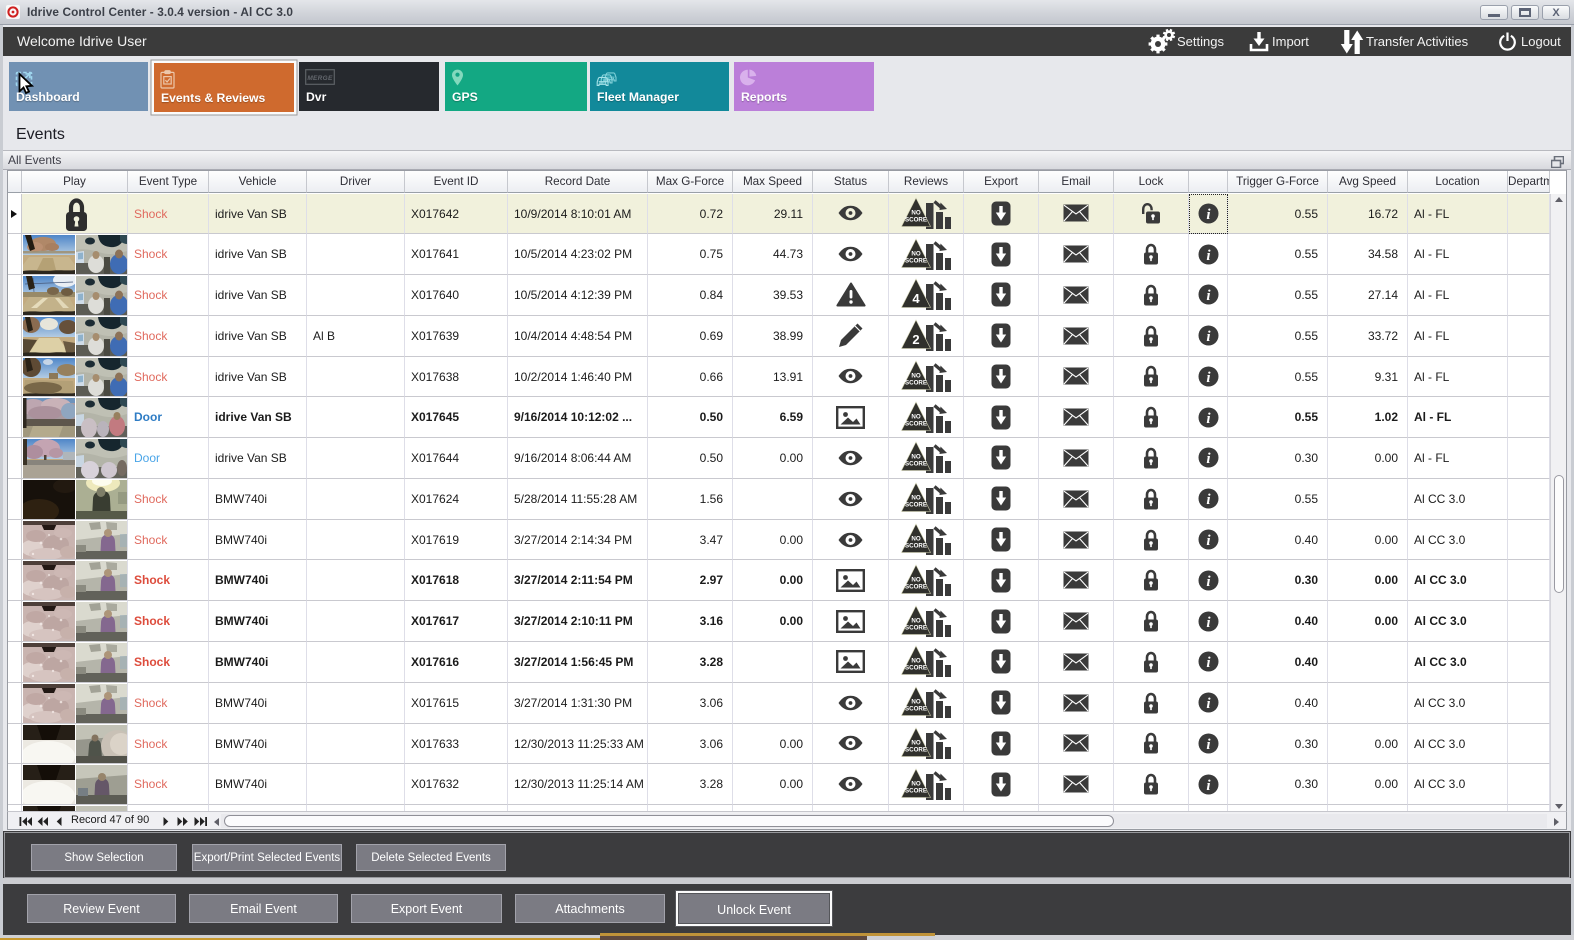 This screenshot has height=940, width=1574. What do you see at coordinates (320, 78) in the screenshot?
I see `svg-text: MERGE` at bounding box center [320, 78].